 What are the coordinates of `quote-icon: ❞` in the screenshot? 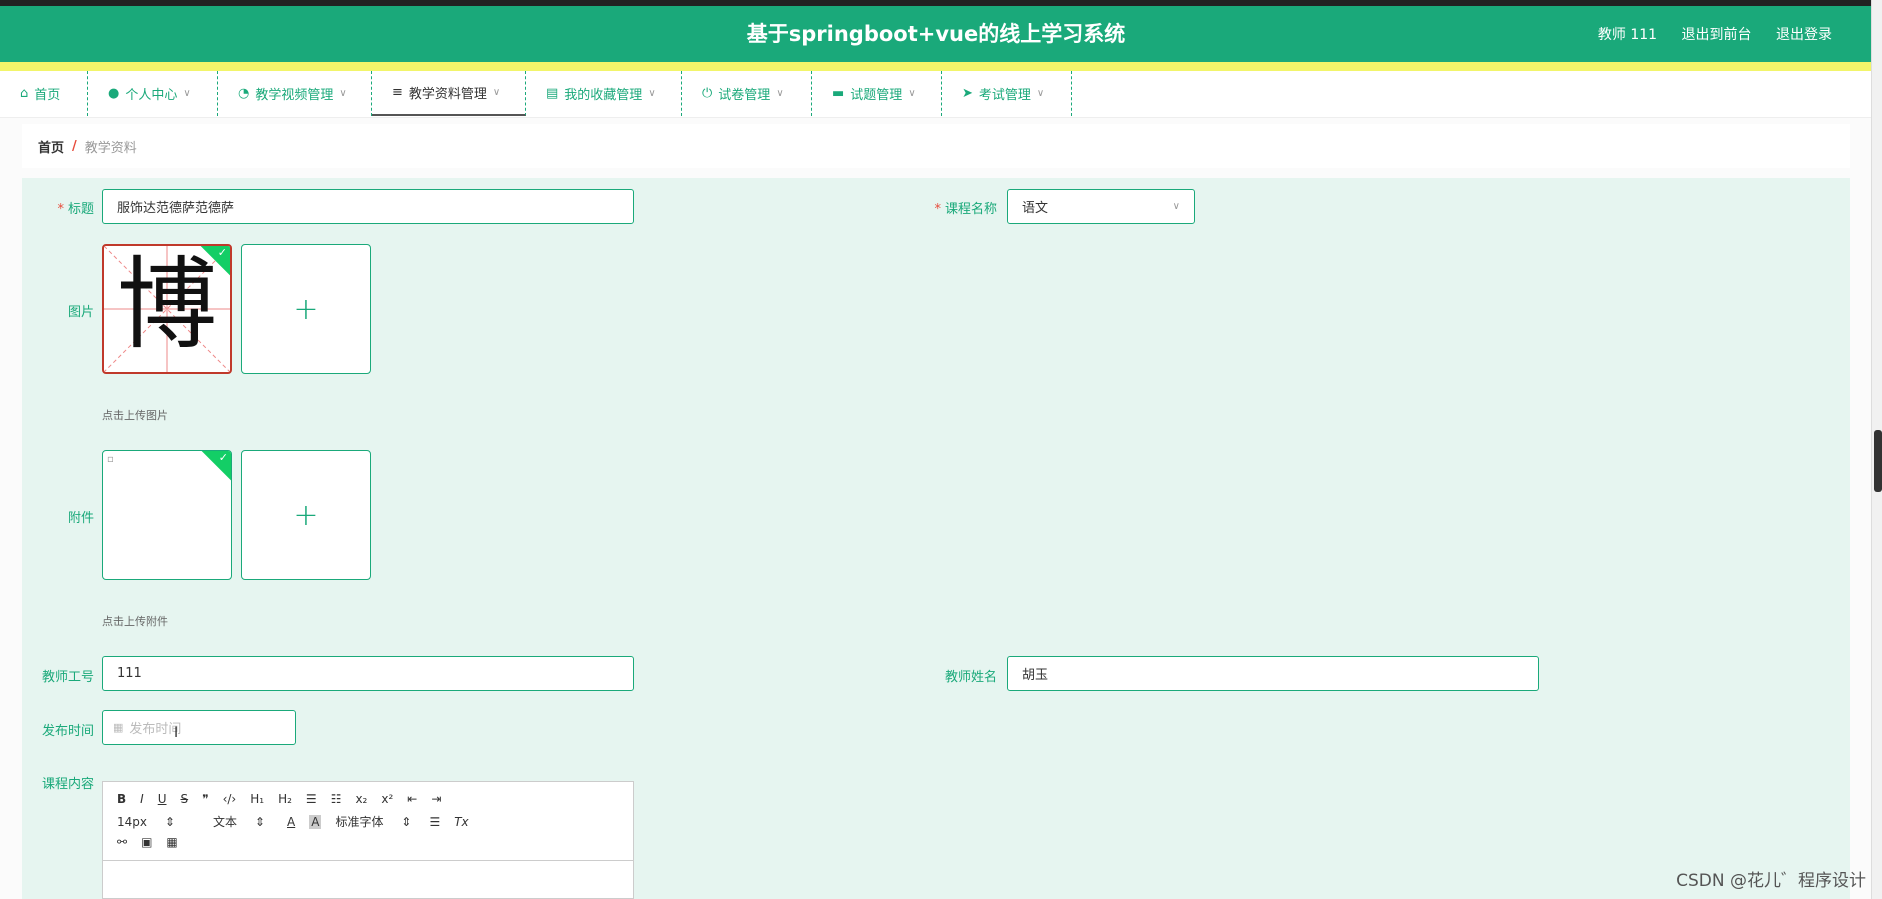 It's located at (205, 799).